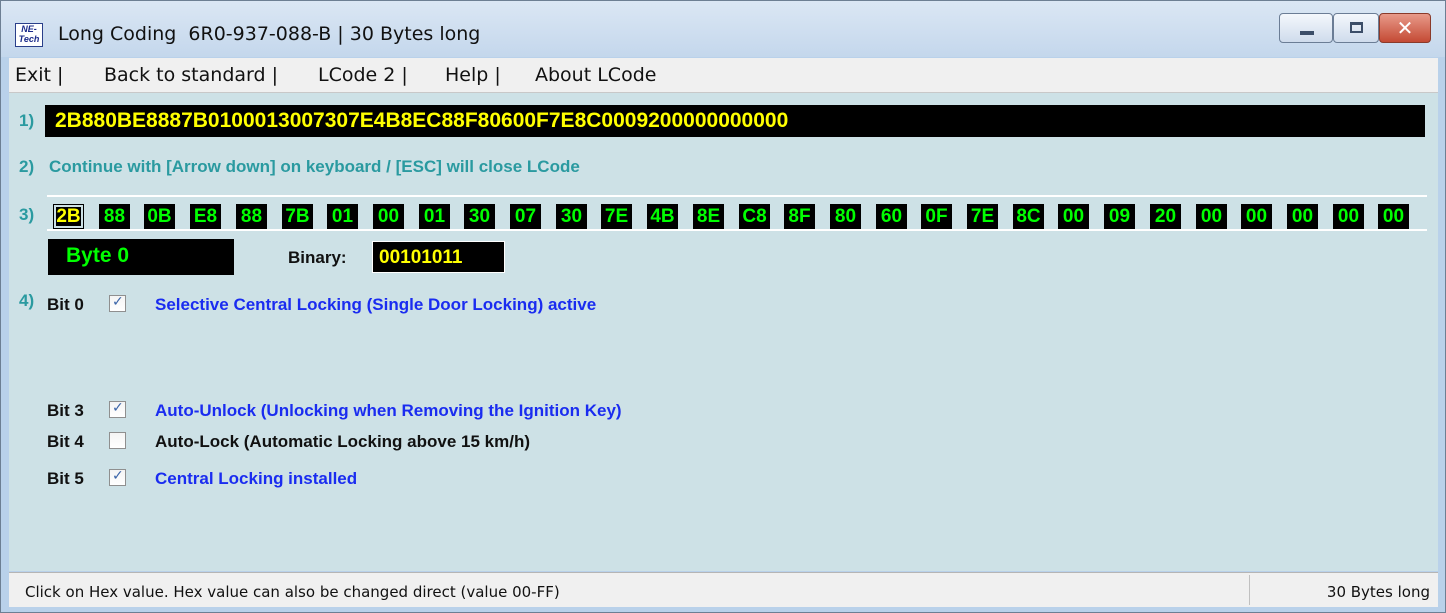  Describe the element at coordinates (754, 216) in the screenshot. I see `hex-byte-15: C8` at that location.